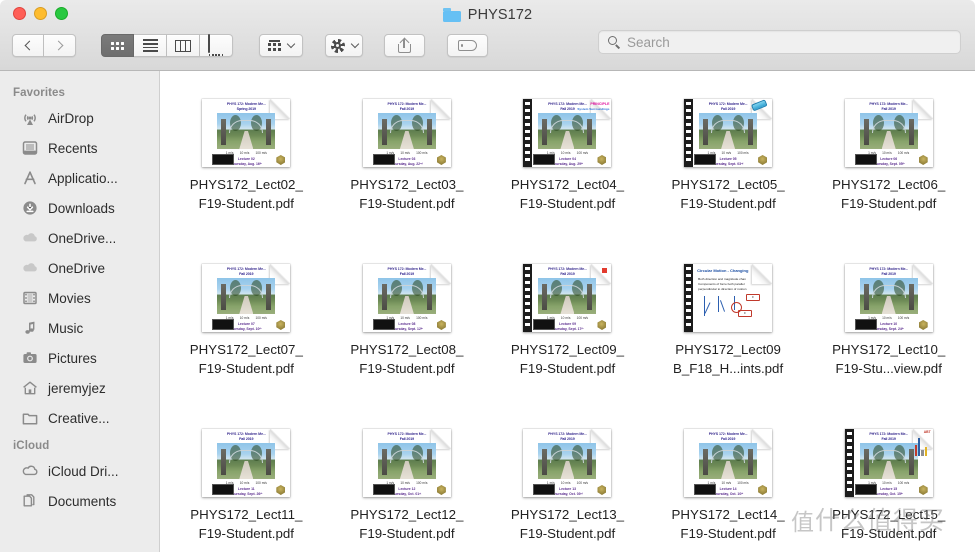  Describe the element at coordinates (407, 524) in the screenshot. I see `file-name-label: PHYS172_Lect12_ F19-Student.pdf` at that location.